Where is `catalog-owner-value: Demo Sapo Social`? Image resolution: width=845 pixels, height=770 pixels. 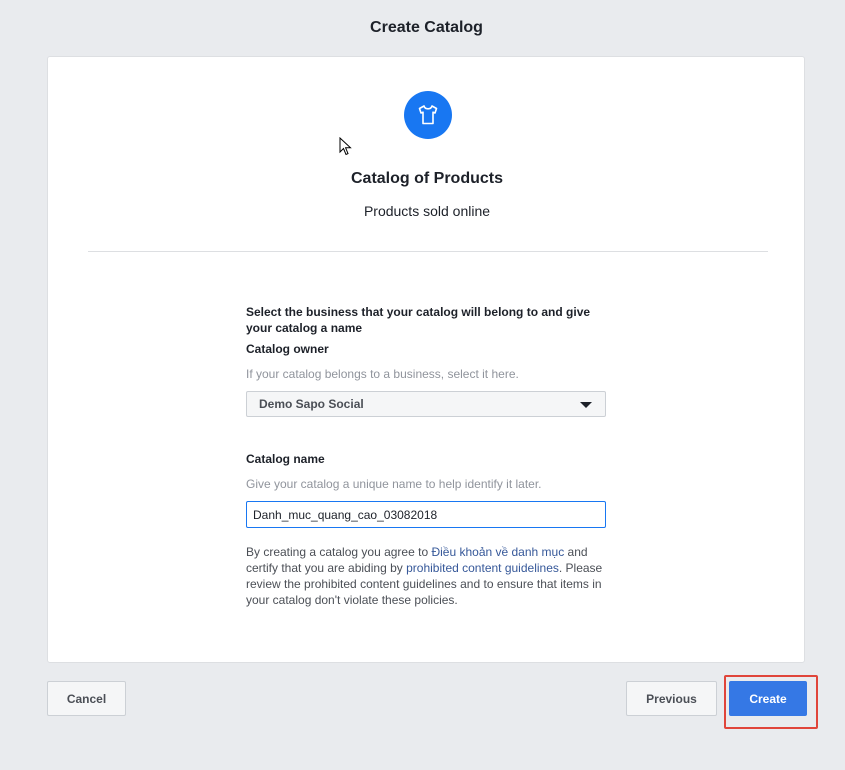
catalog-owner-value: Demo Sapo Social is located at coordinates (311, 404).